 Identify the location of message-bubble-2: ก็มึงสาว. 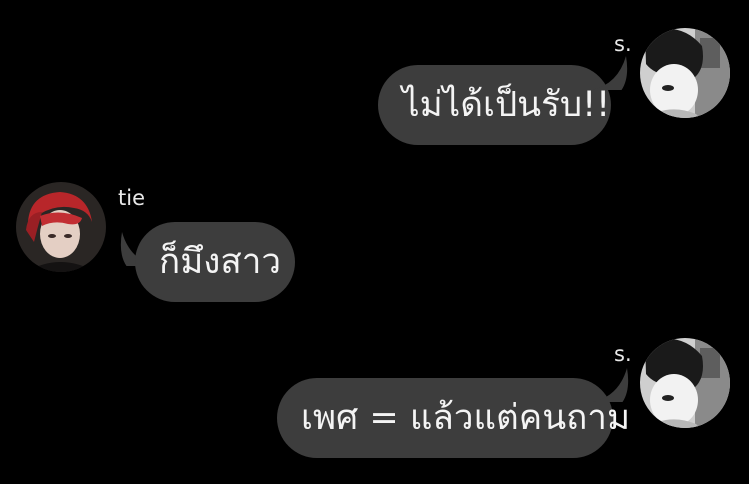
(215, 262).